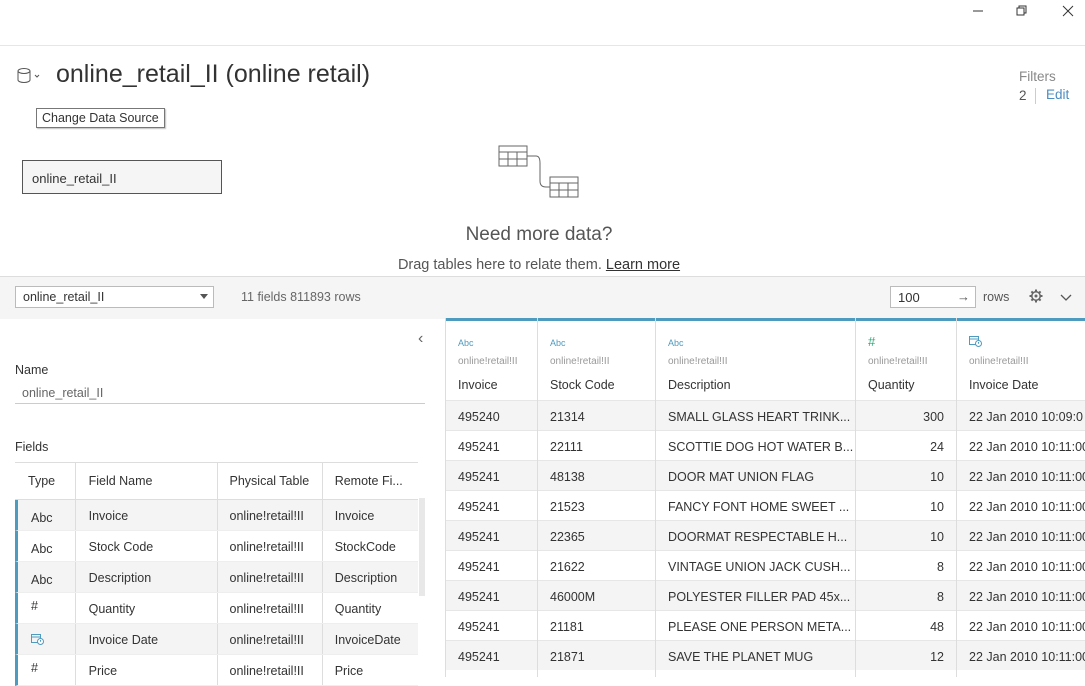 This screenshot has height=686, width=1085. I want to click on minimize-button, so click(978, 11).